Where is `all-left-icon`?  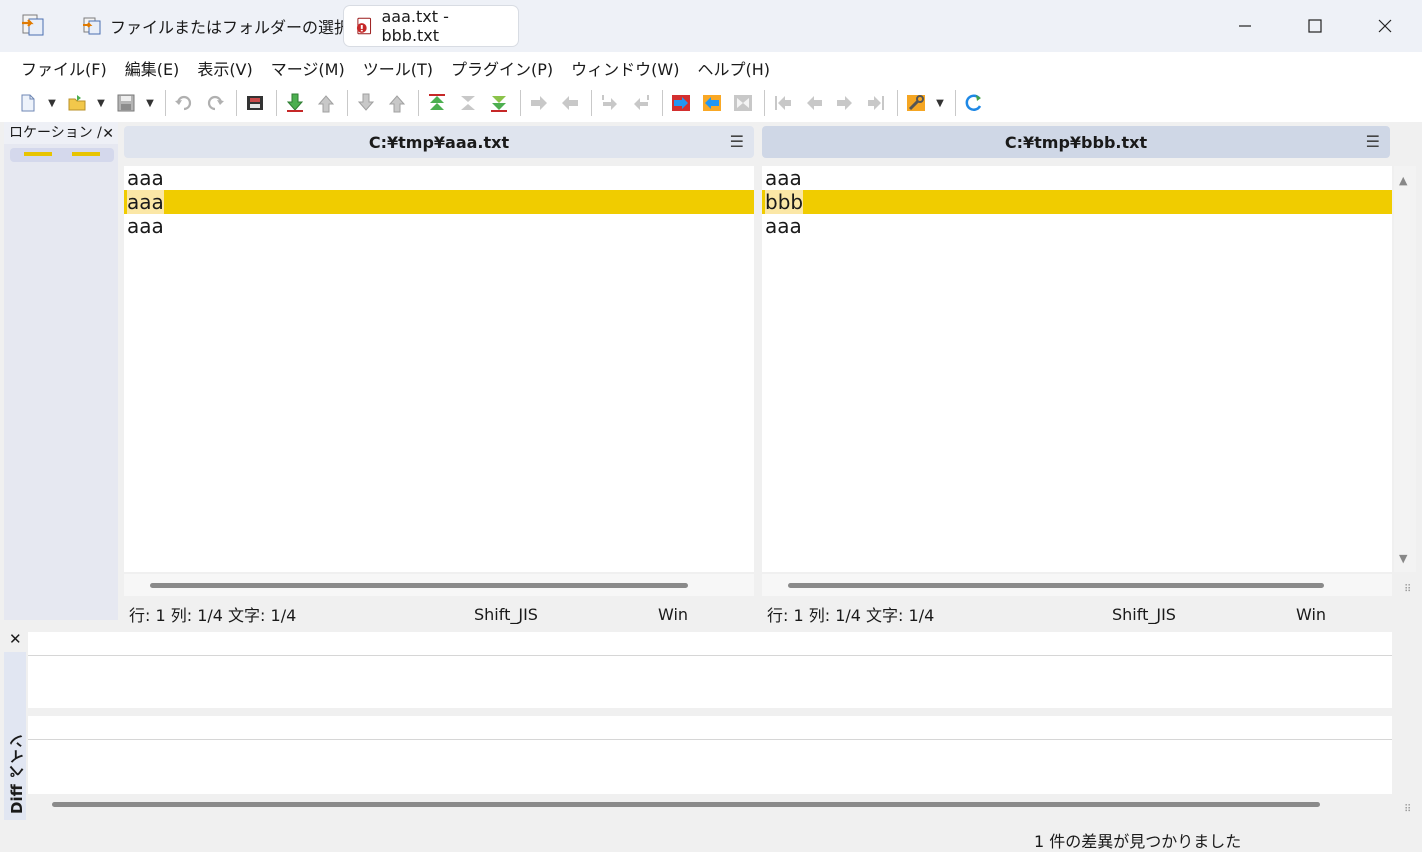 all-left-icon is located at coordinates (712, 103).